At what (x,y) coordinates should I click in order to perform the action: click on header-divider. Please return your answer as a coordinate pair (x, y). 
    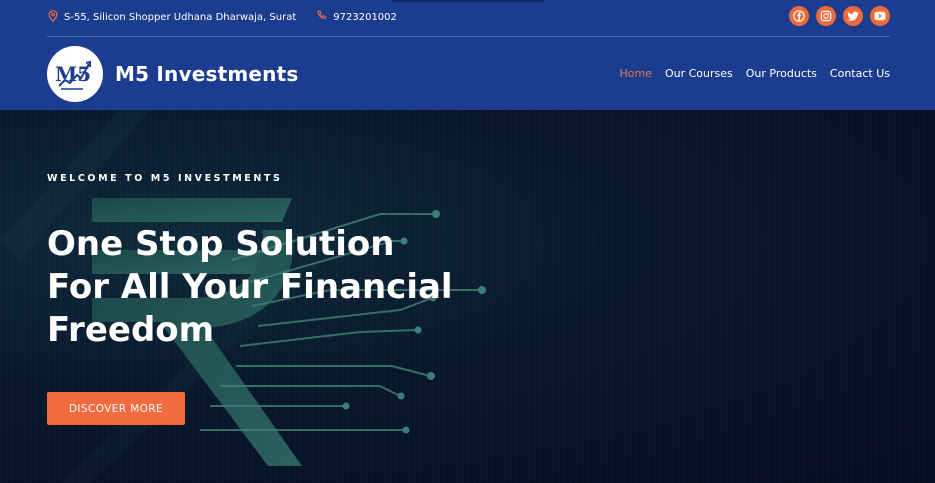
    Looking at the image, I should click on (468, 36).